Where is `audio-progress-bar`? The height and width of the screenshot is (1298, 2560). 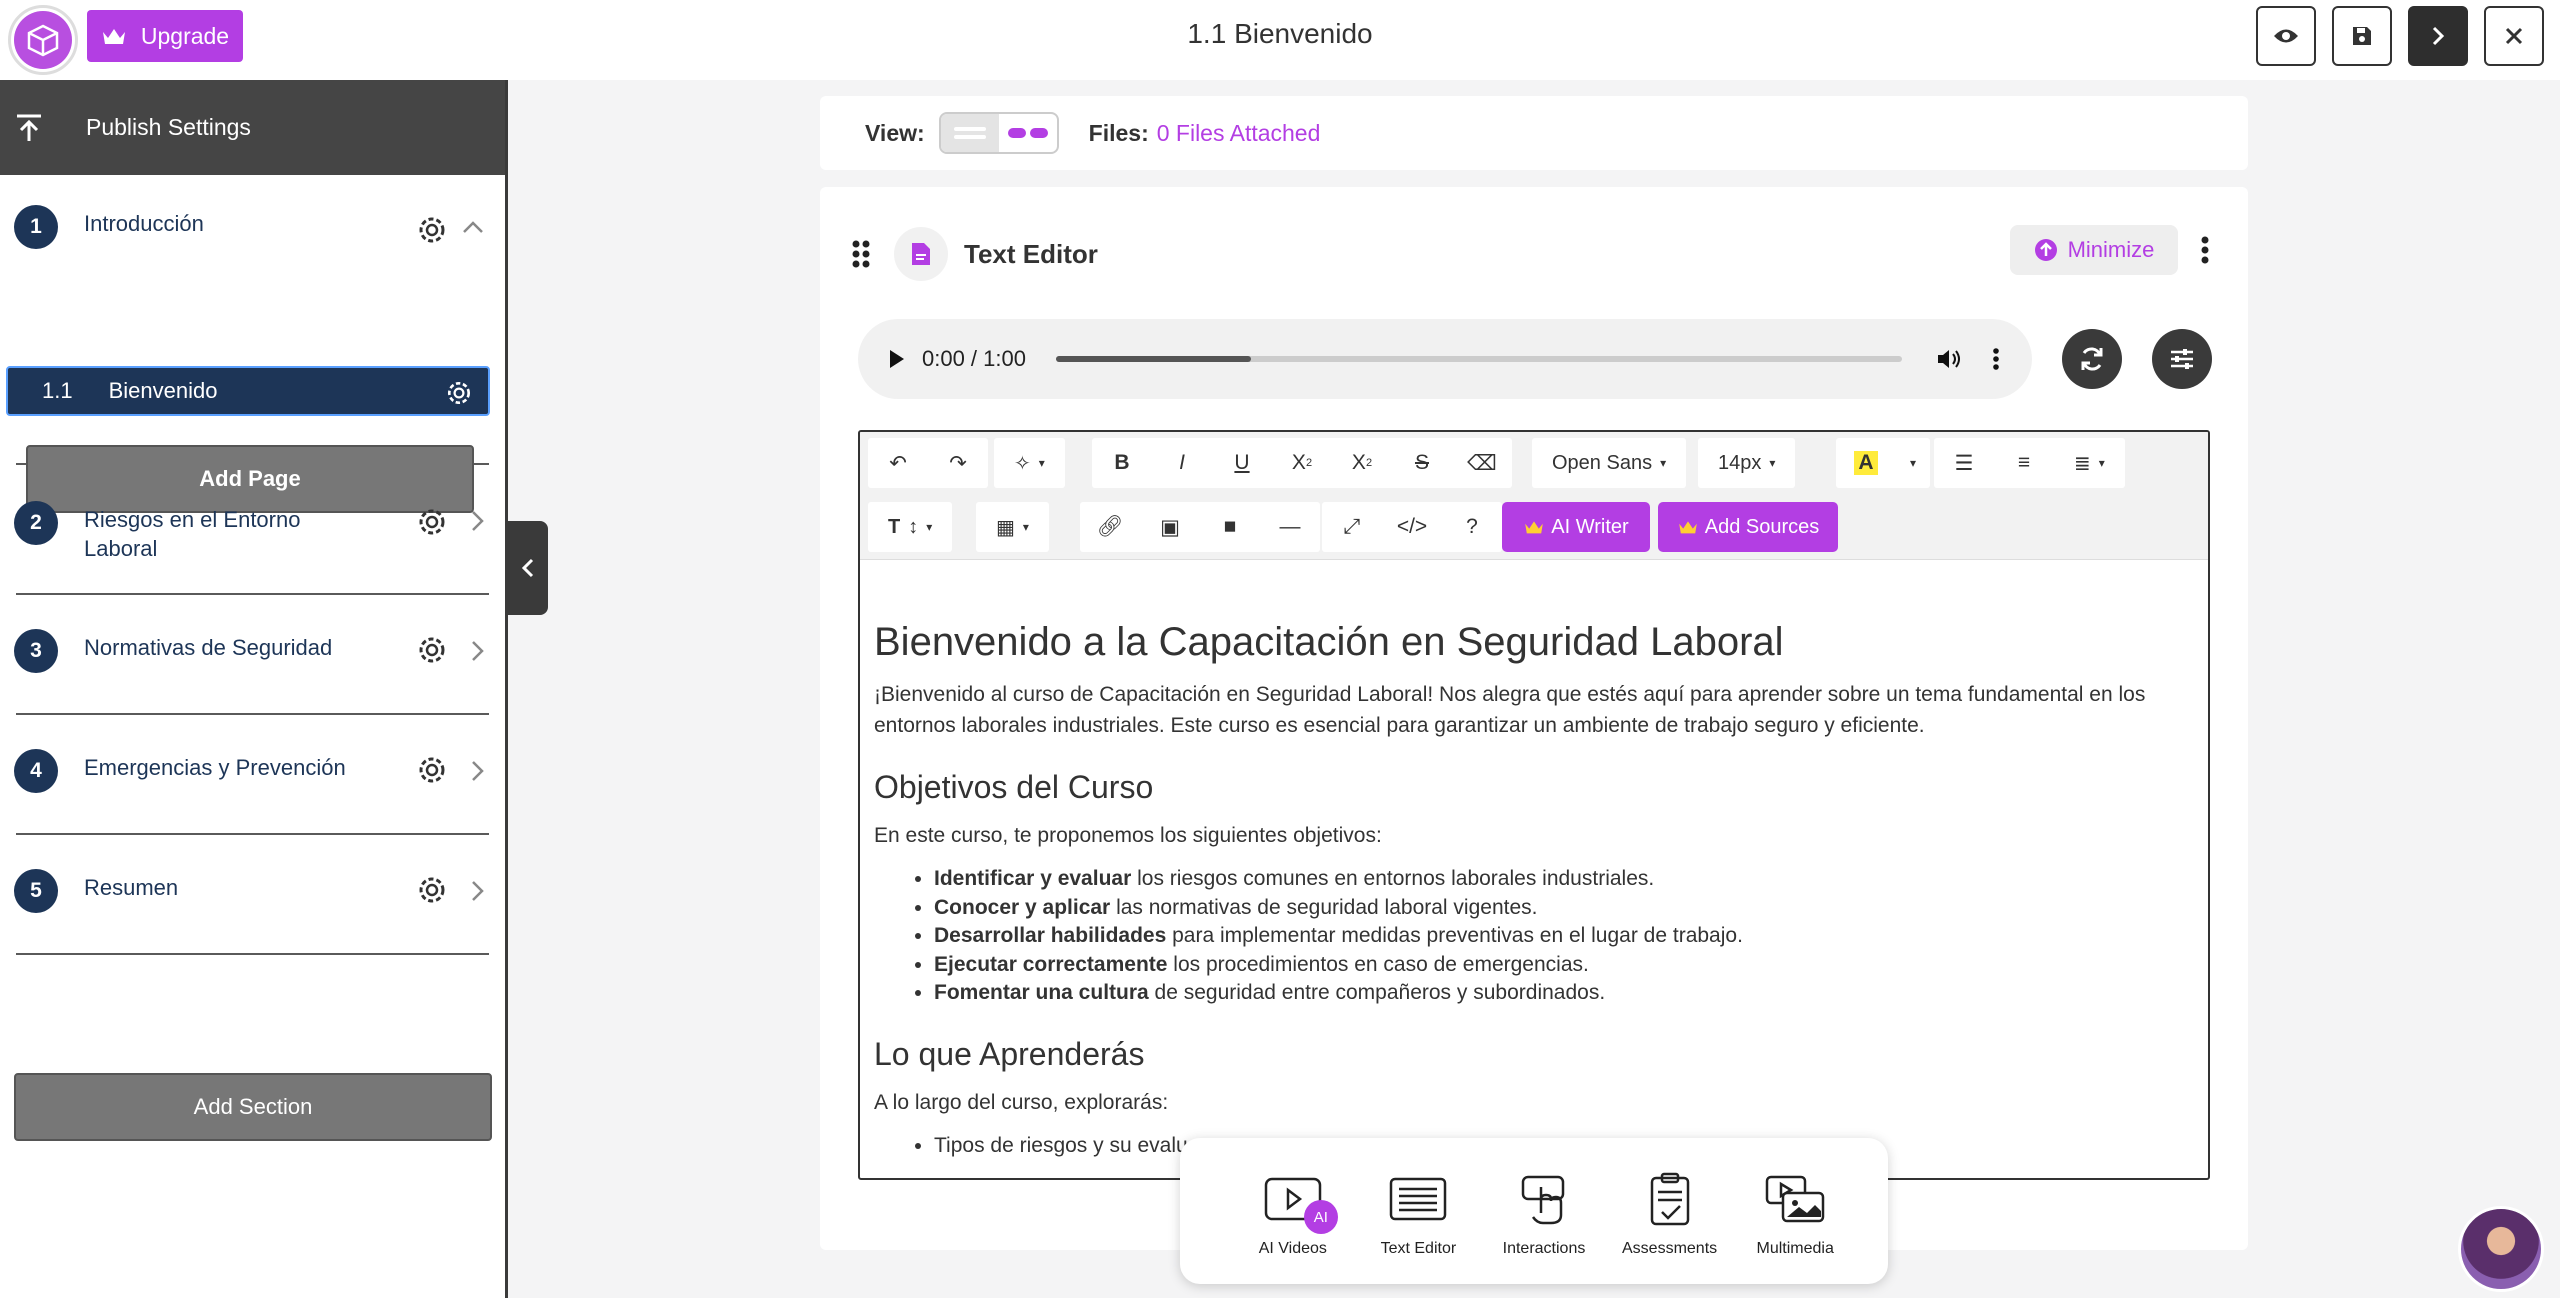
audio-progress-bar is located at coordinates (1478, 359).